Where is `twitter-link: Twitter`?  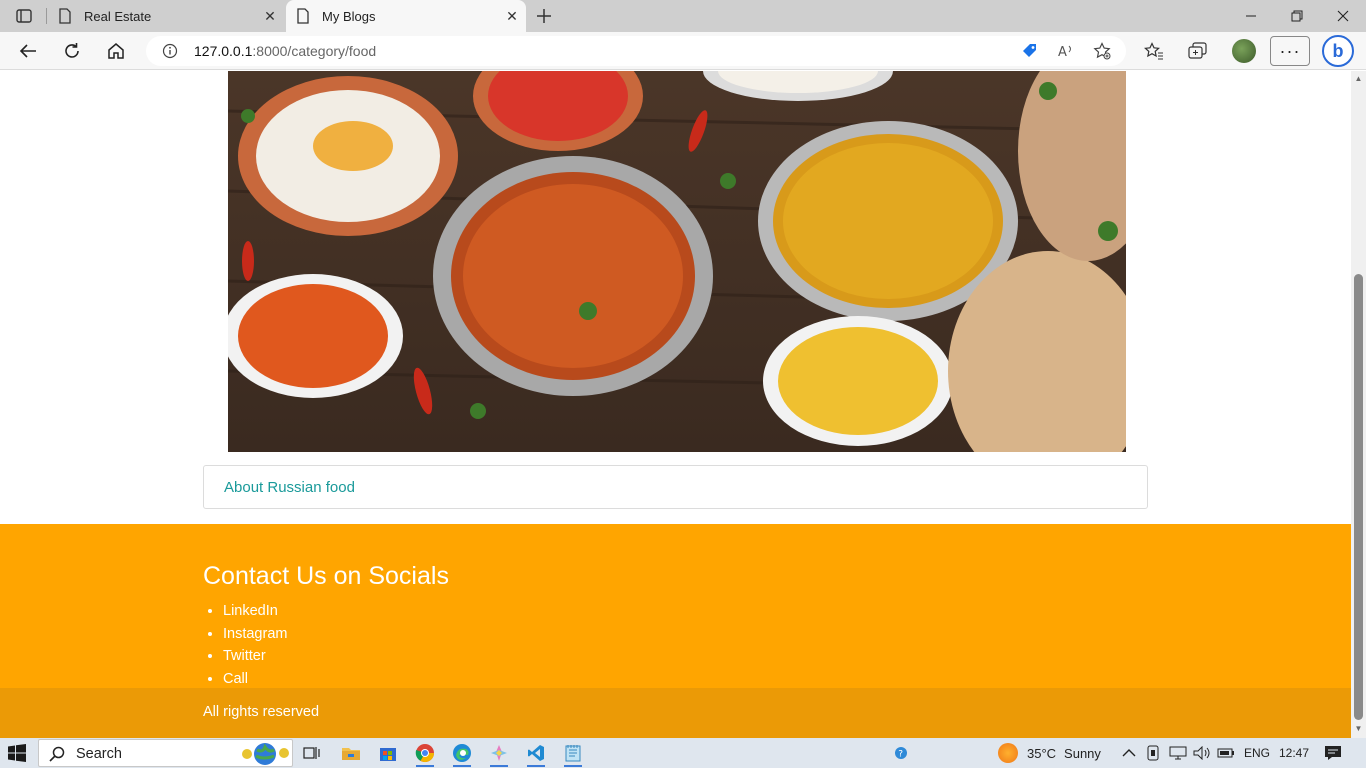
twitter-link: Twitter is located at coordinates (244, 656).